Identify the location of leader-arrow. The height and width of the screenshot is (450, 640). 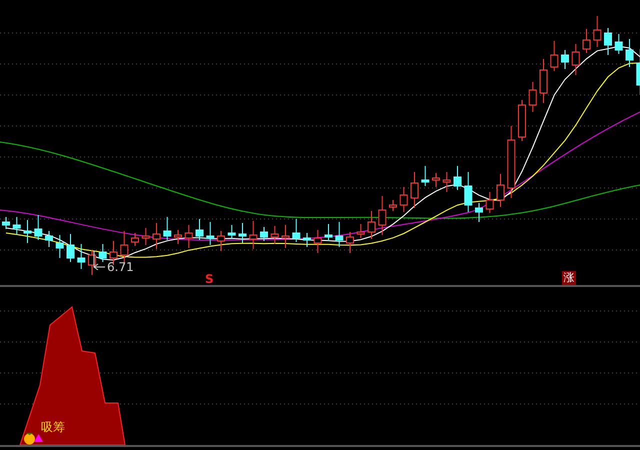
(99, 260).